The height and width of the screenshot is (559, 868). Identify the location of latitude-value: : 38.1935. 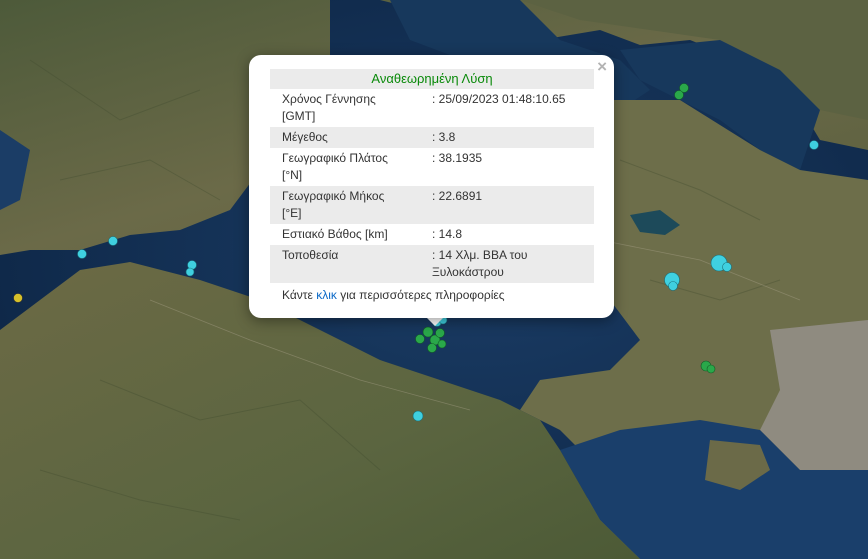
(457, 158).